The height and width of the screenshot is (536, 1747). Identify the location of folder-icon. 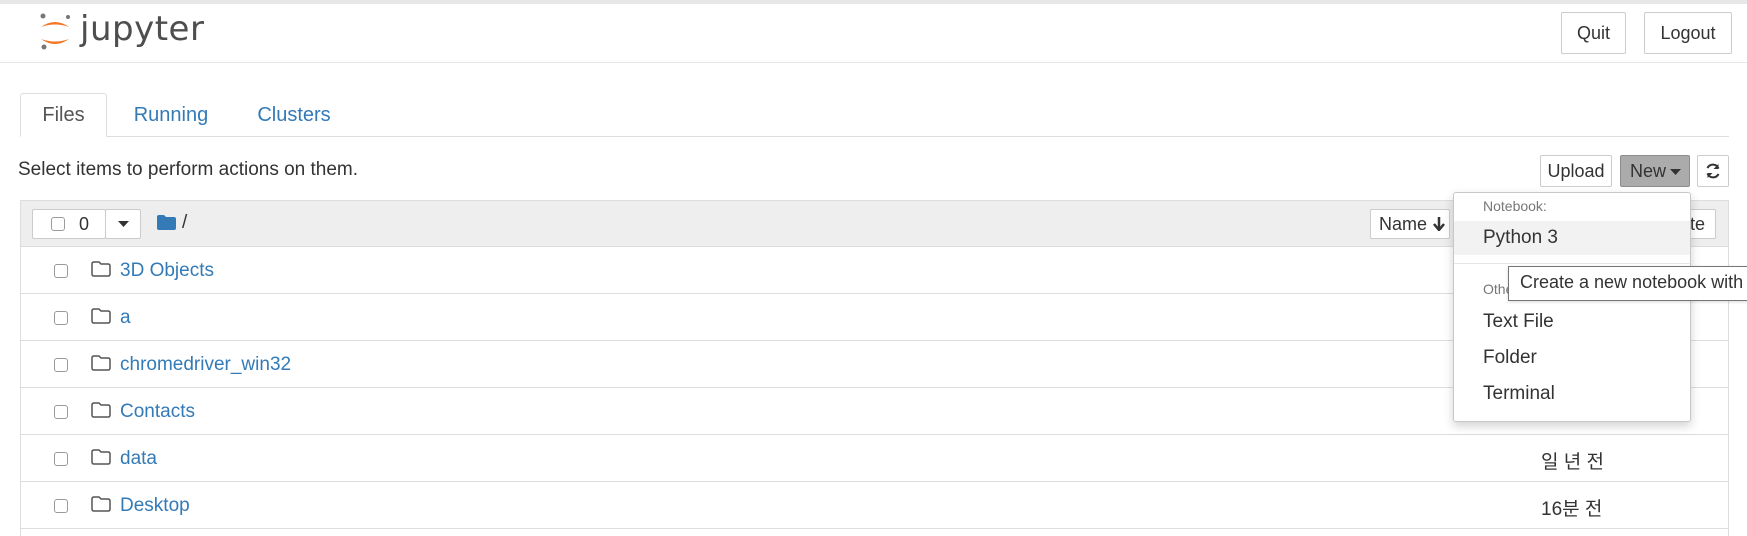
(166, 222).